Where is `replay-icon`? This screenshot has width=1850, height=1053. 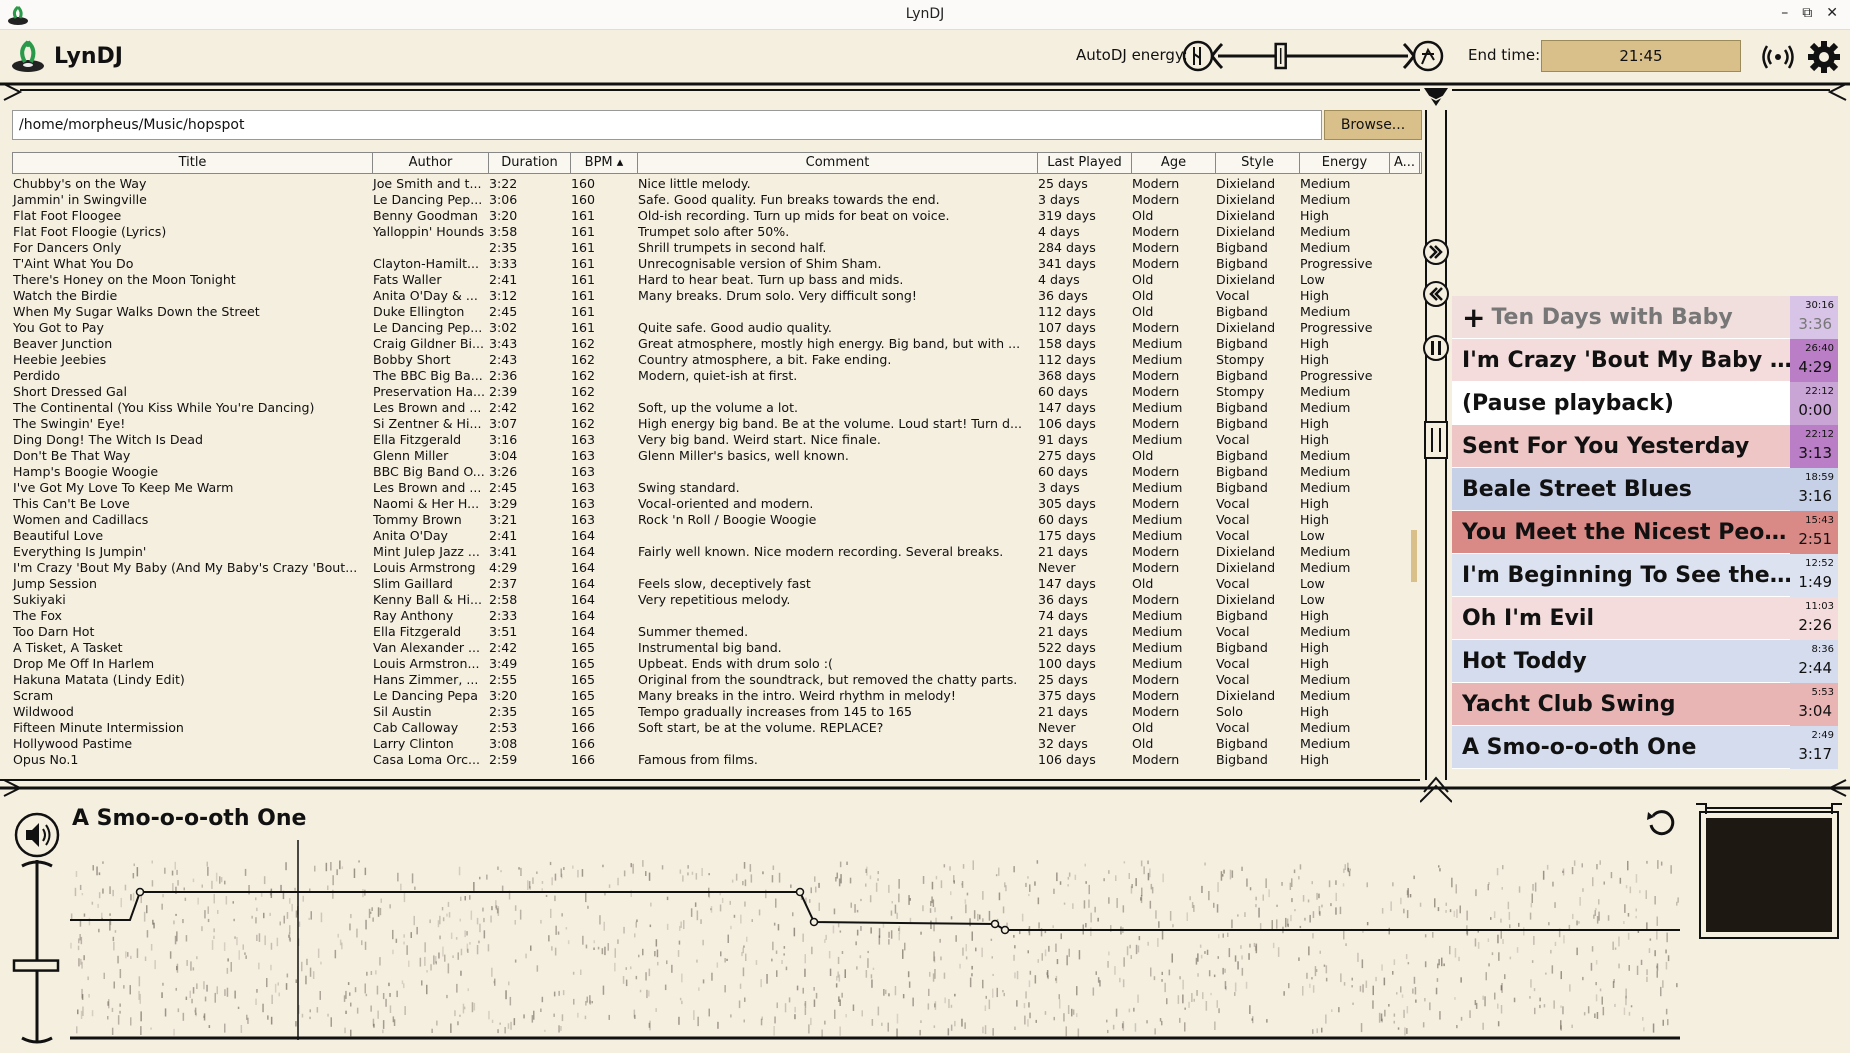
replay-icon is located at coordinates (1661, 823).